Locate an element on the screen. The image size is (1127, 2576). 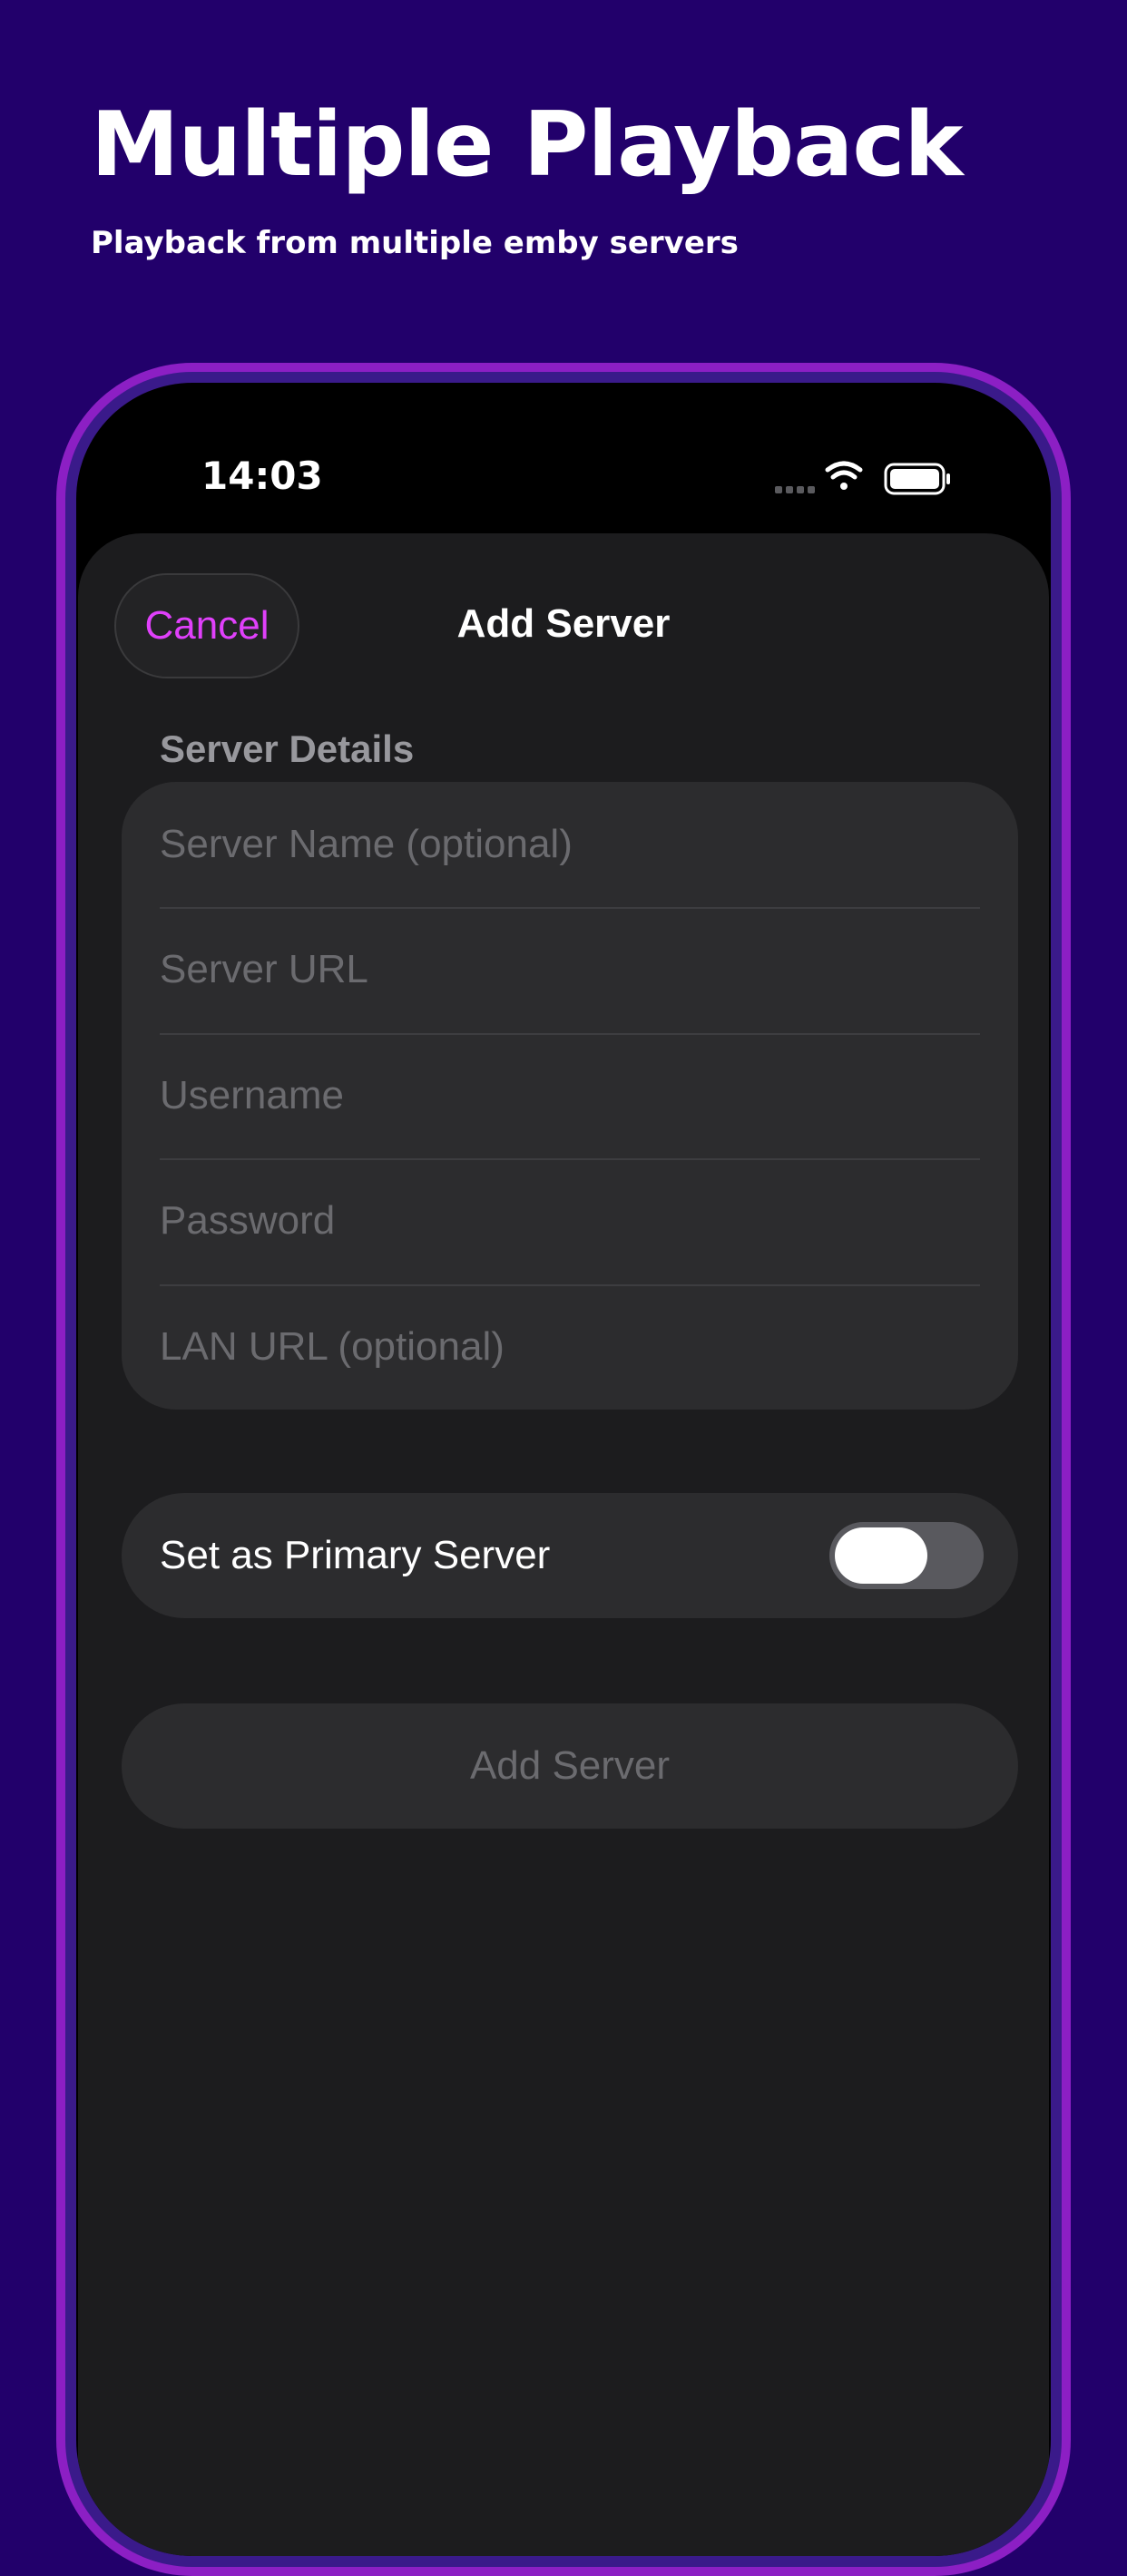
cancel-button: Cancel is located at coordinates (206, 625).